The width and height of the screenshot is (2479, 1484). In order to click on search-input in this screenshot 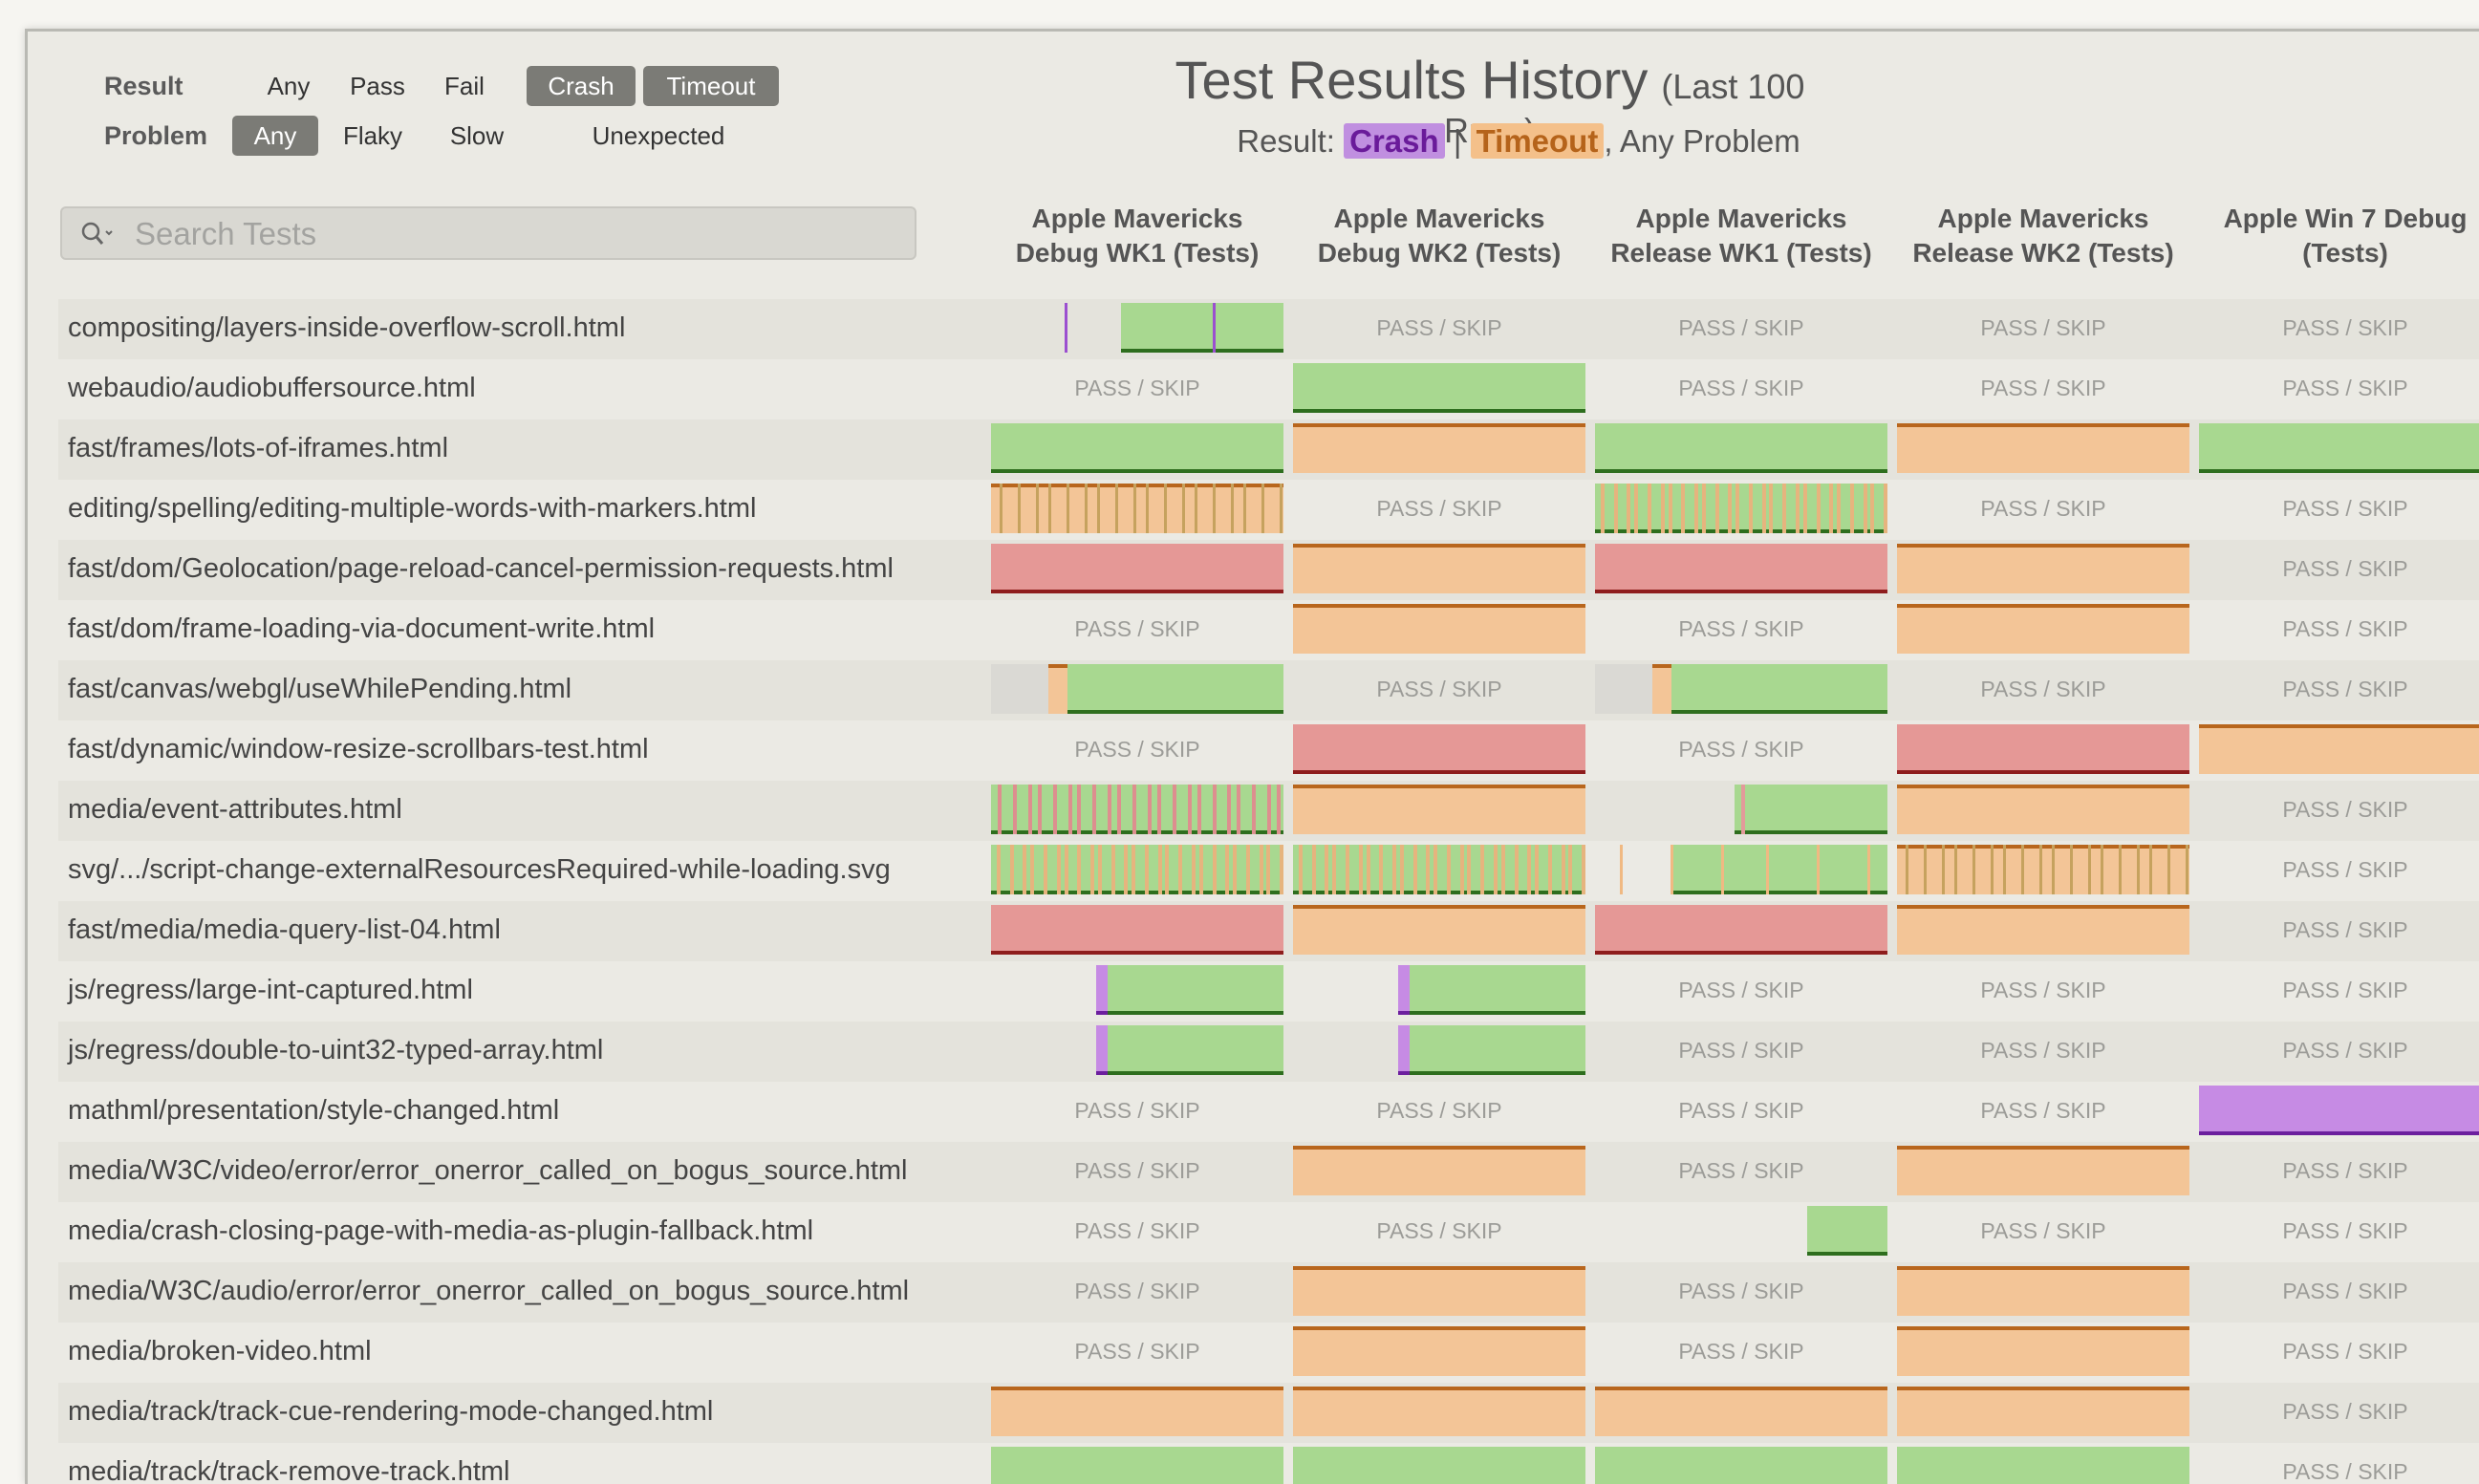, I will do `click(517, 234)`.